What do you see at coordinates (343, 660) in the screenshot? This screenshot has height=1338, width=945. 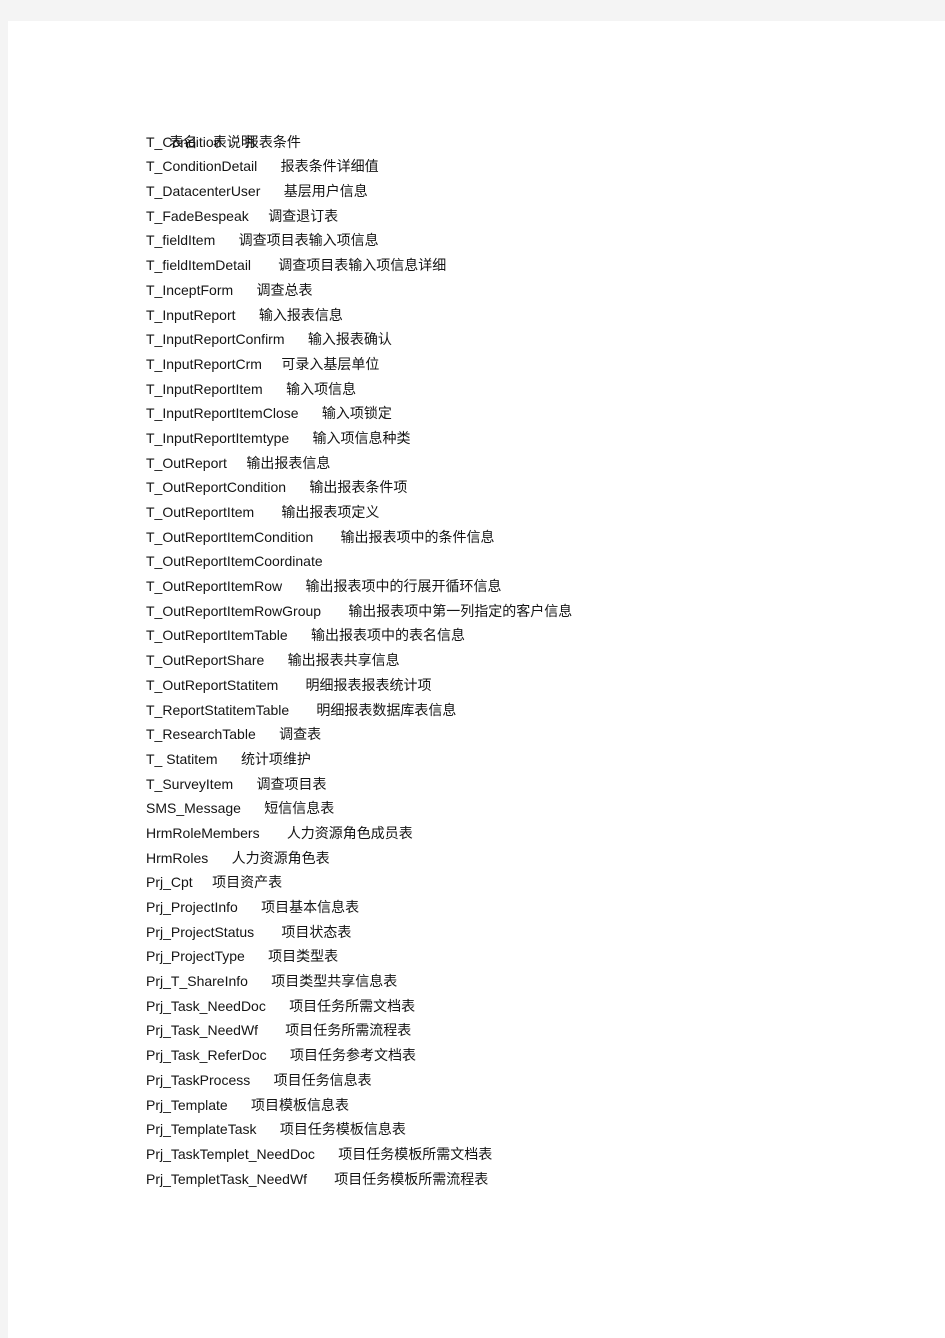 I see `table-description: 输出报表共享信息` at bounding box center [343, 660].